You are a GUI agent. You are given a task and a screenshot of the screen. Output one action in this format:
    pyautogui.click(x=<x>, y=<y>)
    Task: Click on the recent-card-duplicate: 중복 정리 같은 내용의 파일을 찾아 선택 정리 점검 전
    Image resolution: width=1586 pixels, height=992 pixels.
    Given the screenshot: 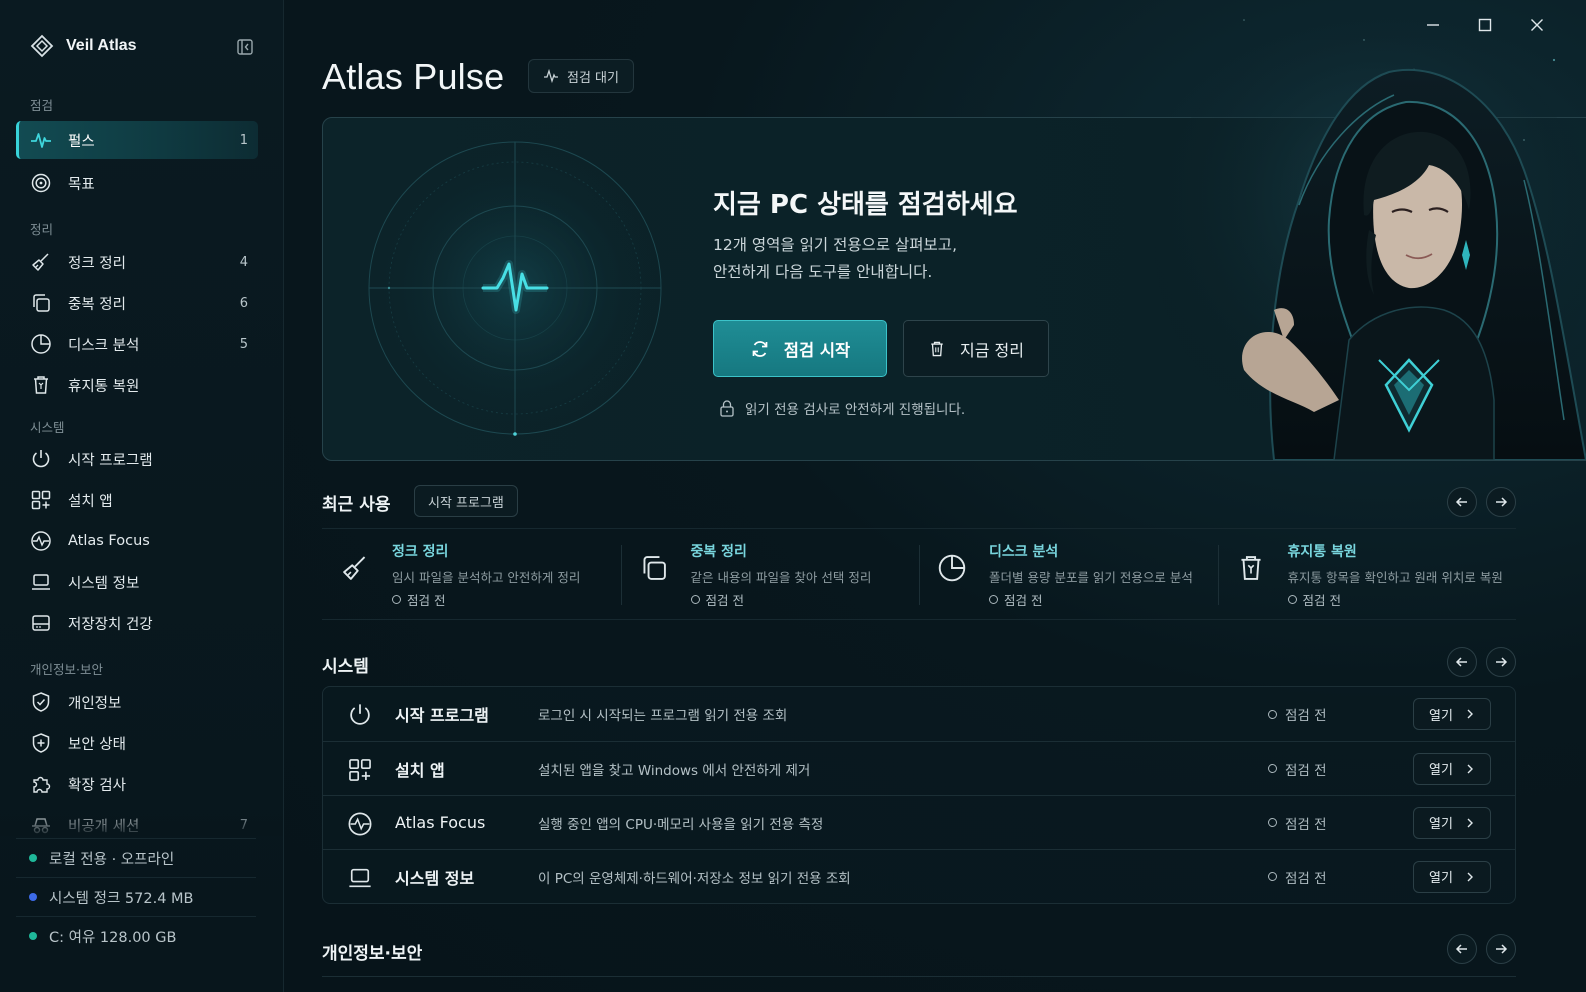 What is the action you would take?
    pyautogui.click(x=770, y=574)
    